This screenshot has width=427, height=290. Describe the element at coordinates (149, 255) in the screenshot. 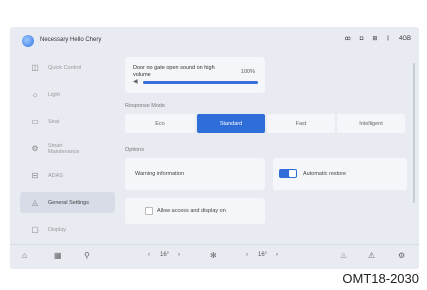

I see `left-temp-decrease: ‹` at that location.